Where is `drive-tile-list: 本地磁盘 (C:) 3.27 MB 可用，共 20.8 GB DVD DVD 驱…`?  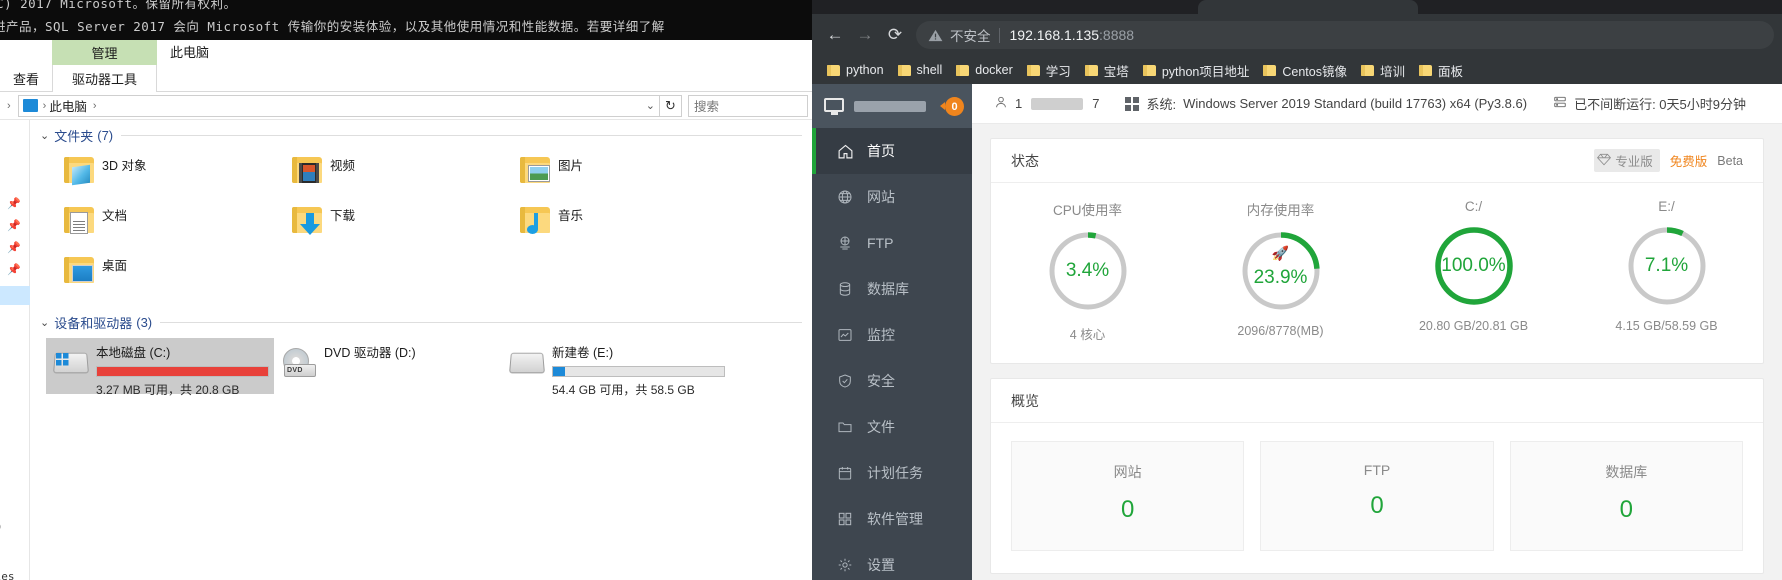 drive-tile-list: 本地磁盘 (C:) 3.27 MB 可用，共 20.8 GB DVD DVD 驱… is located at coordinates (421, 365).